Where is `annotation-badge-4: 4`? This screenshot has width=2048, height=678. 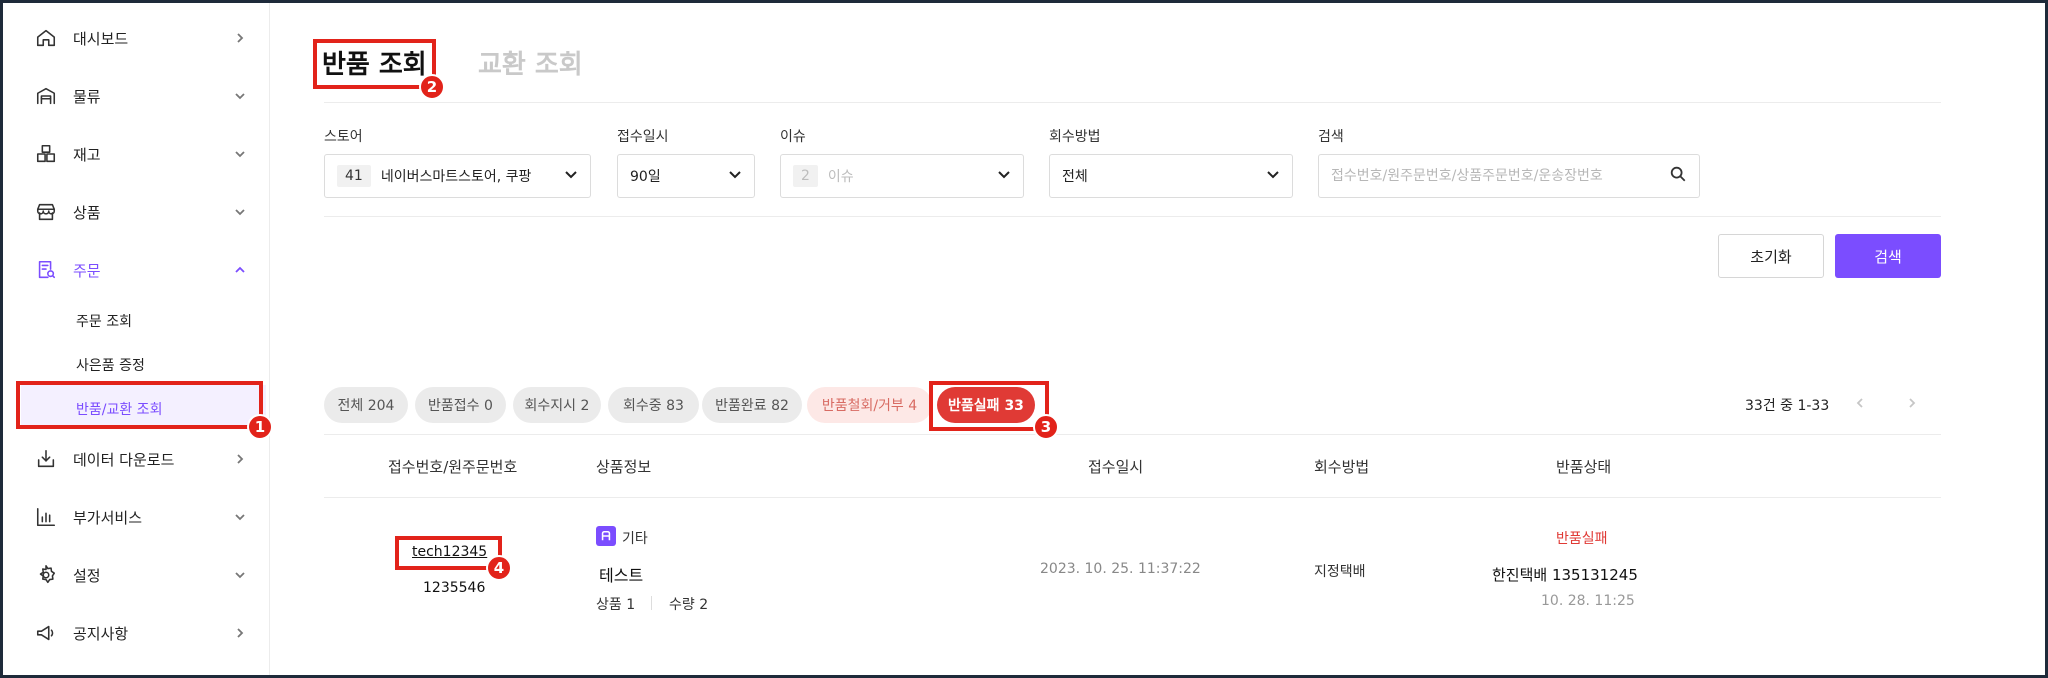
annotation-badge-4: 4 is located at coordinates (499, 568).